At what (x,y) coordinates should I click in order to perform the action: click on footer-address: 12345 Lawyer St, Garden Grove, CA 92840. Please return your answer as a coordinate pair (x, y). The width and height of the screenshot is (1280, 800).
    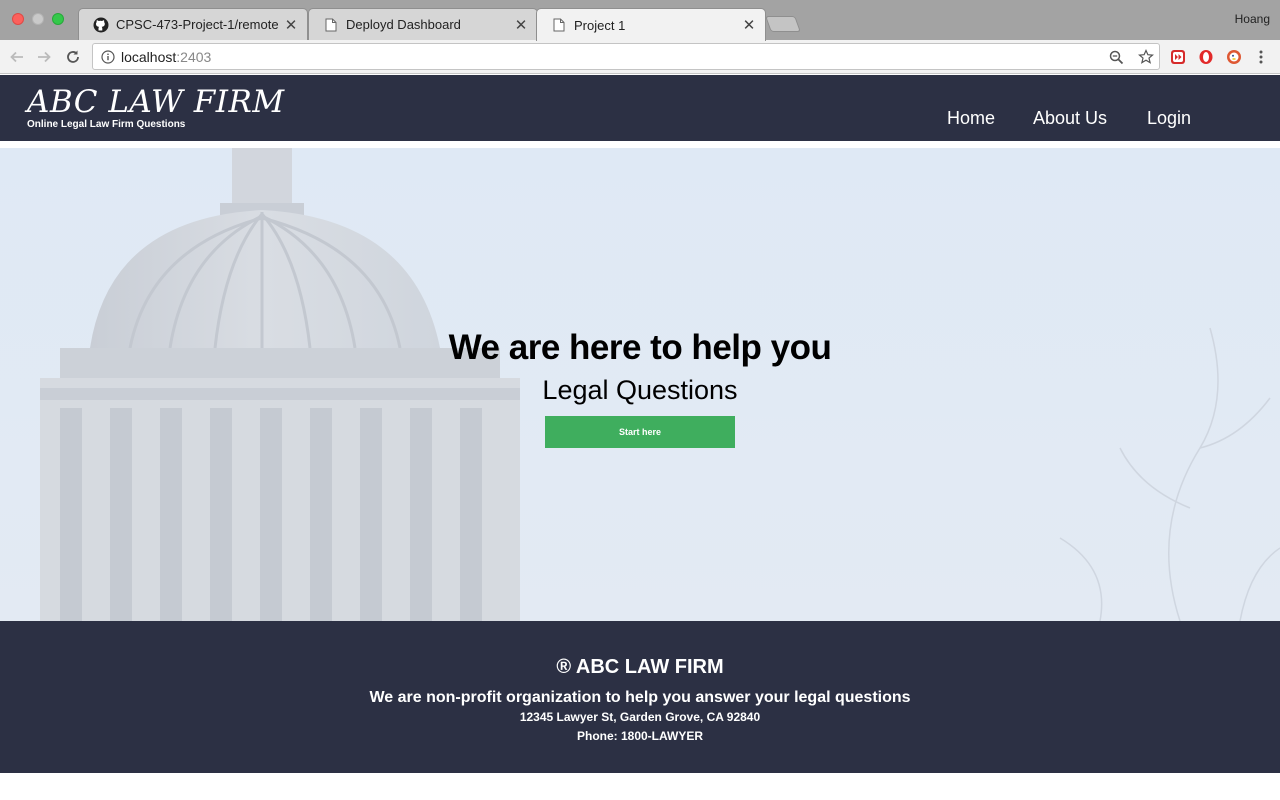
    Looking at the image, I should click on (640, 717).